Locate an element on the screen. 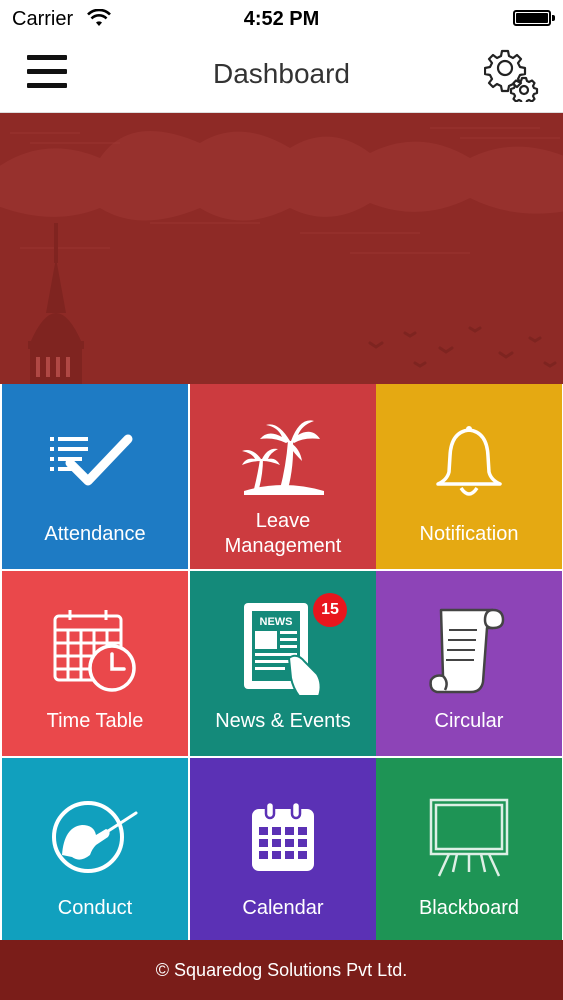 The image size is (563, 1000). tile-label: Blackboard is located at coordinates (469, 908).